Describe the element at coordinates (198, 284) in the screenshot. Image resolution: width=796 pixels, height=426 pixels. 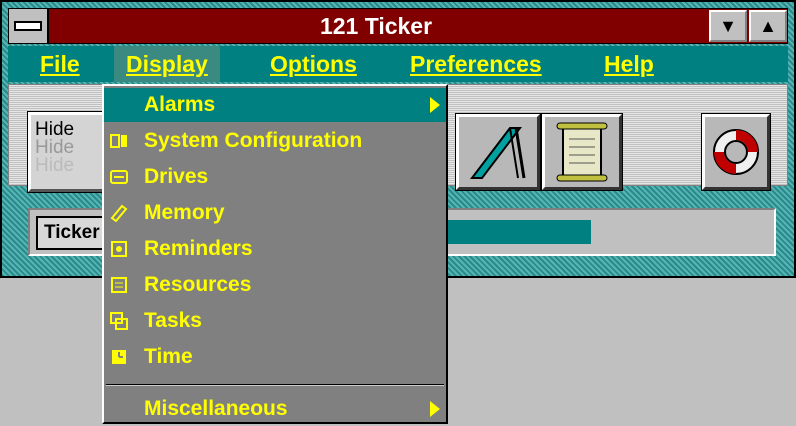
I see `menu-item-label: Resources` at that location.